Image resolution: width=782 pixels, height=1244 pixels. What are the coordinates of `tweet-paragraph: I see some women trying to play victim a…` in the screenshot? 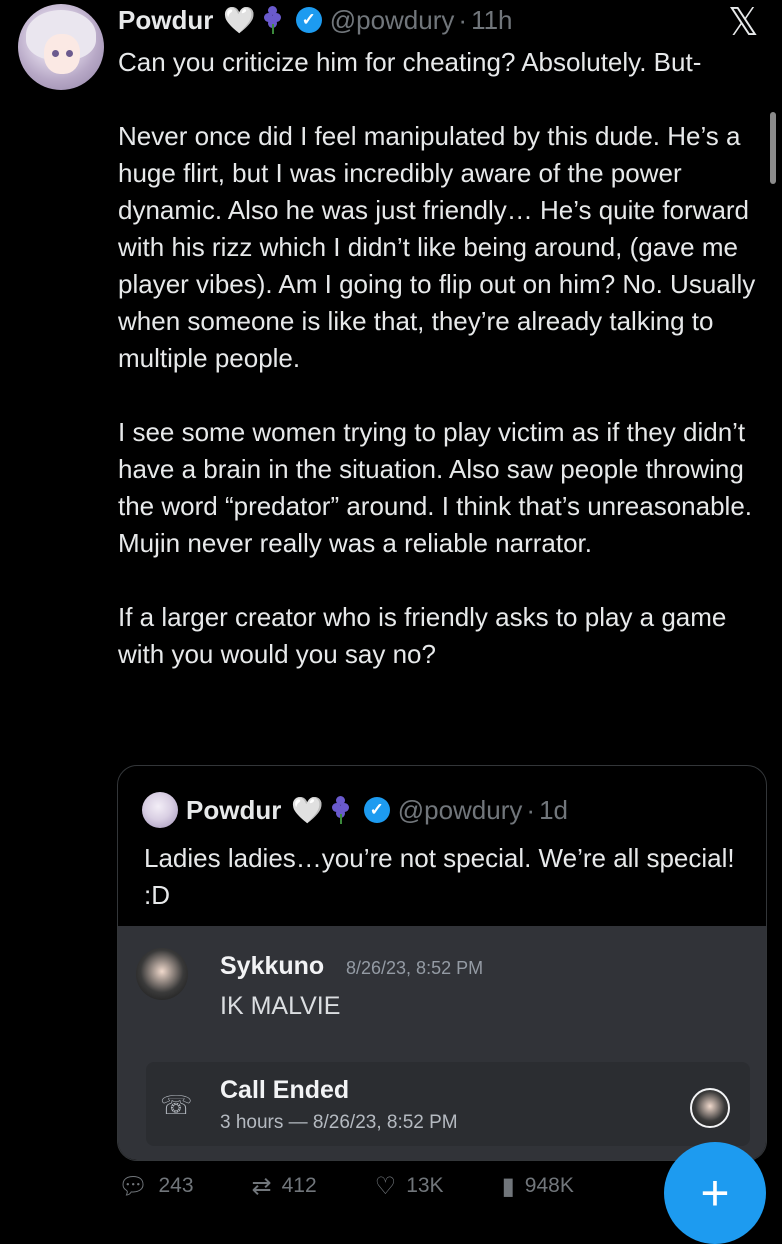 It's located at (435, 487).